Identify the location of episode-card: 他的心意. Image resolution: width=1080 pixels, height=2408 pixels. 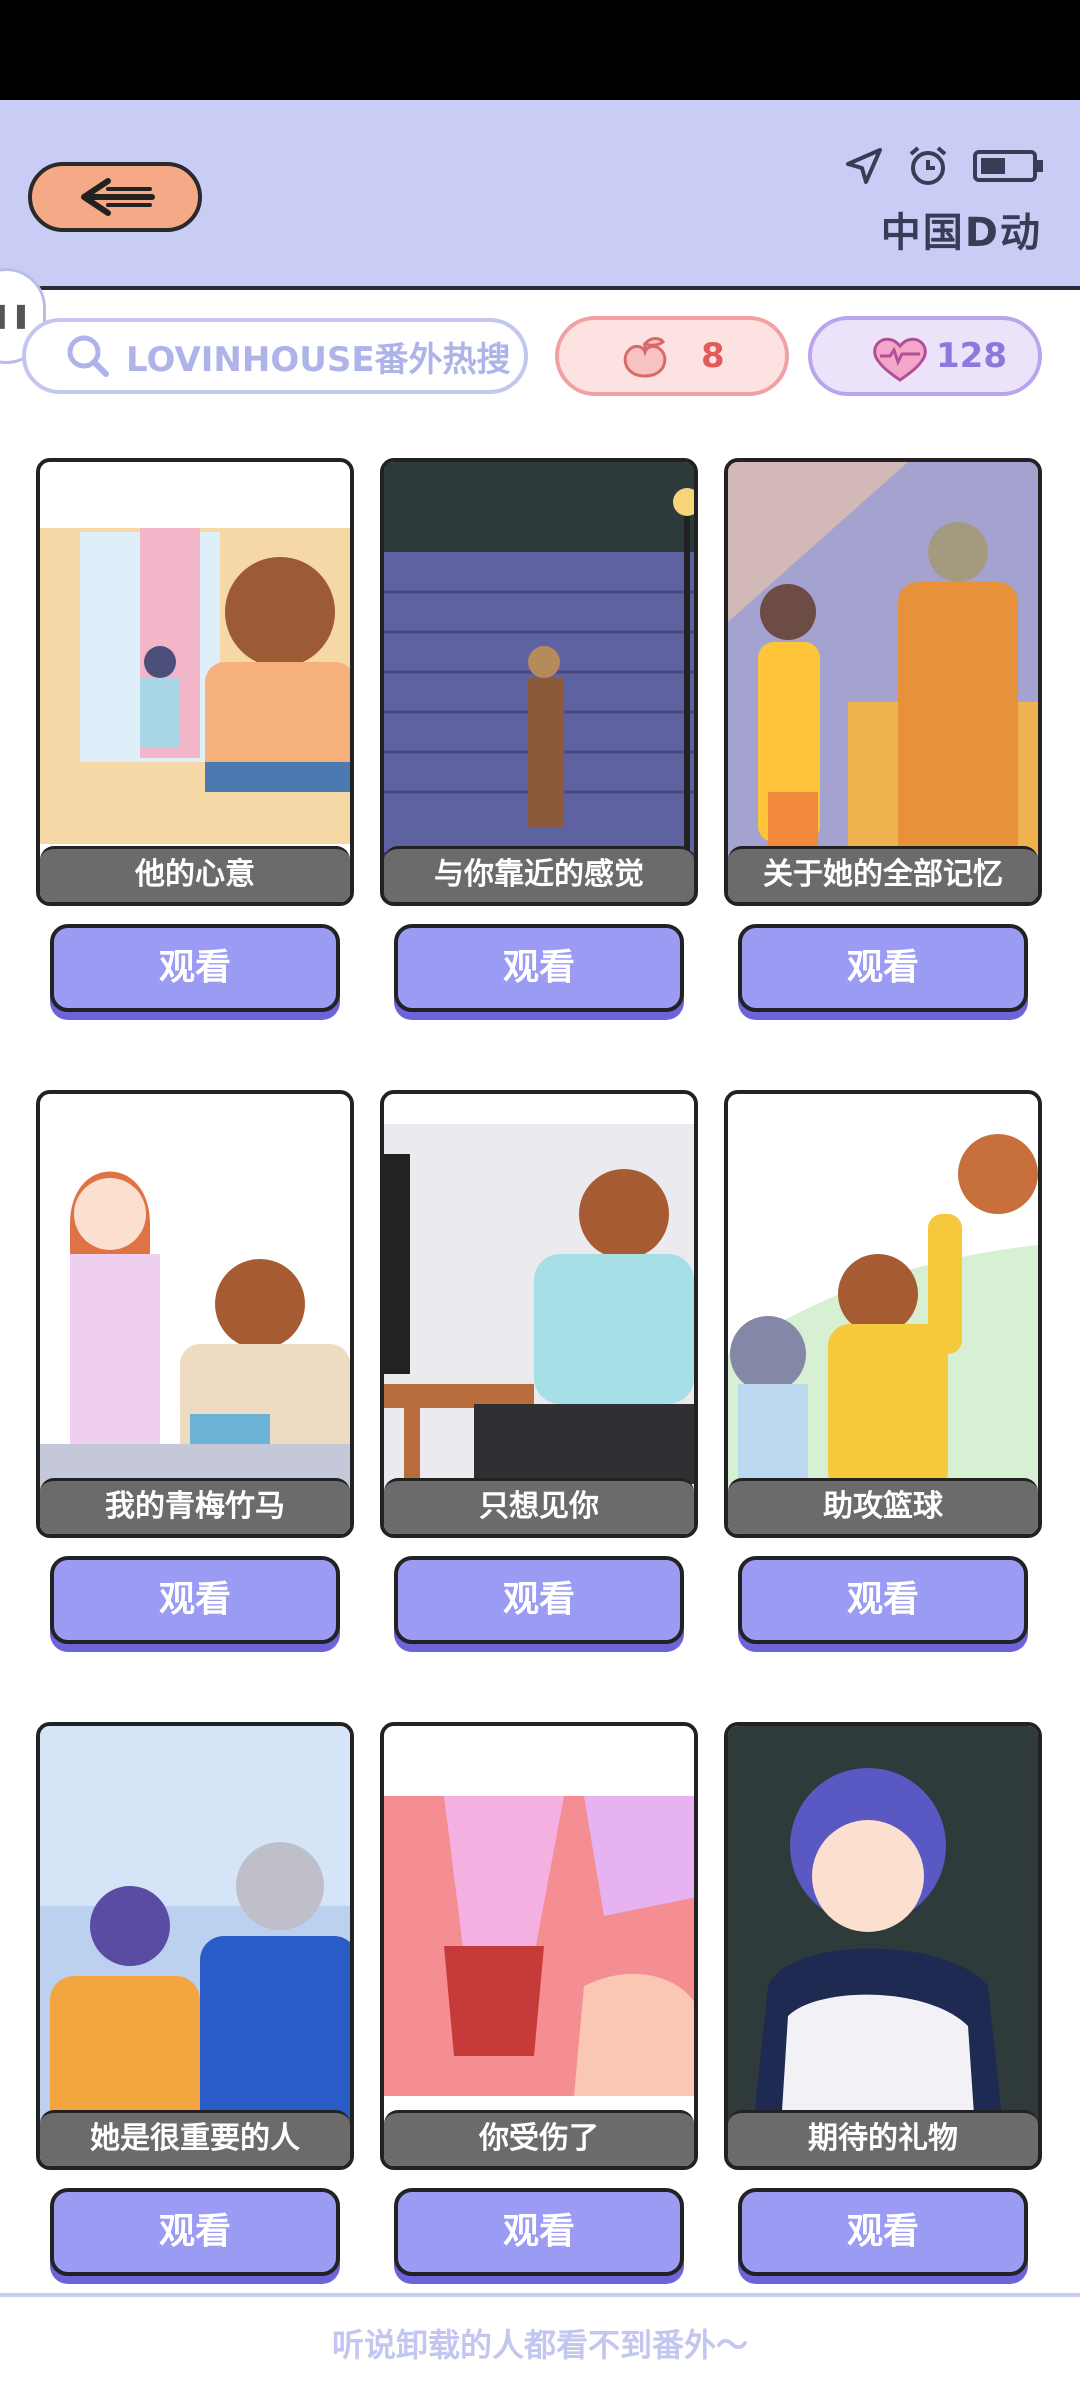
(195, 682).